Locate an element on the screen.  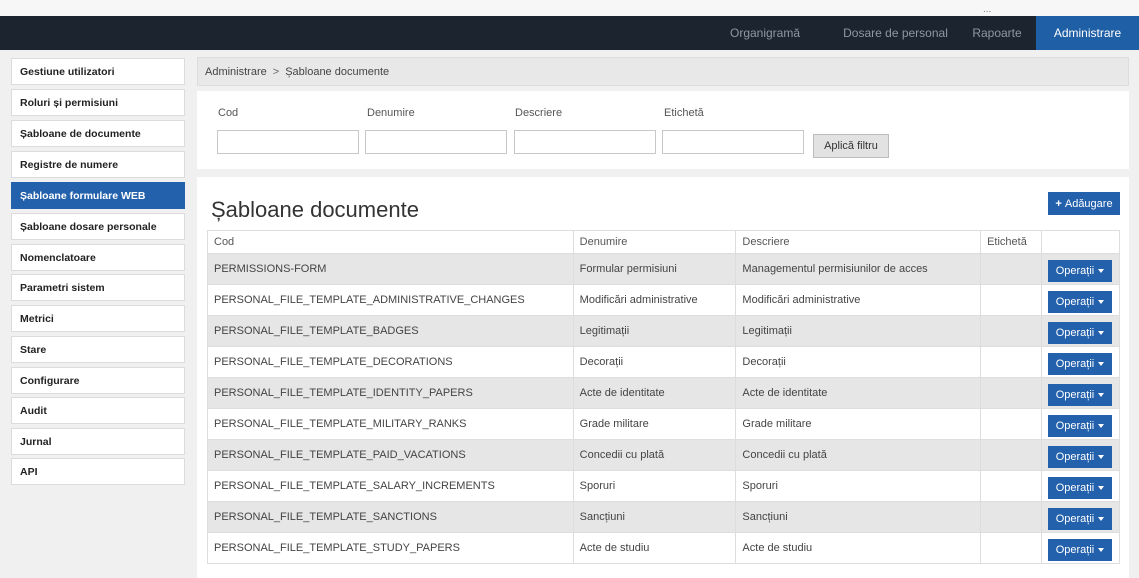
sidebar-item-gestiune-utilizatori: Gestiune utilizatori is located at coordinates (98, 71).